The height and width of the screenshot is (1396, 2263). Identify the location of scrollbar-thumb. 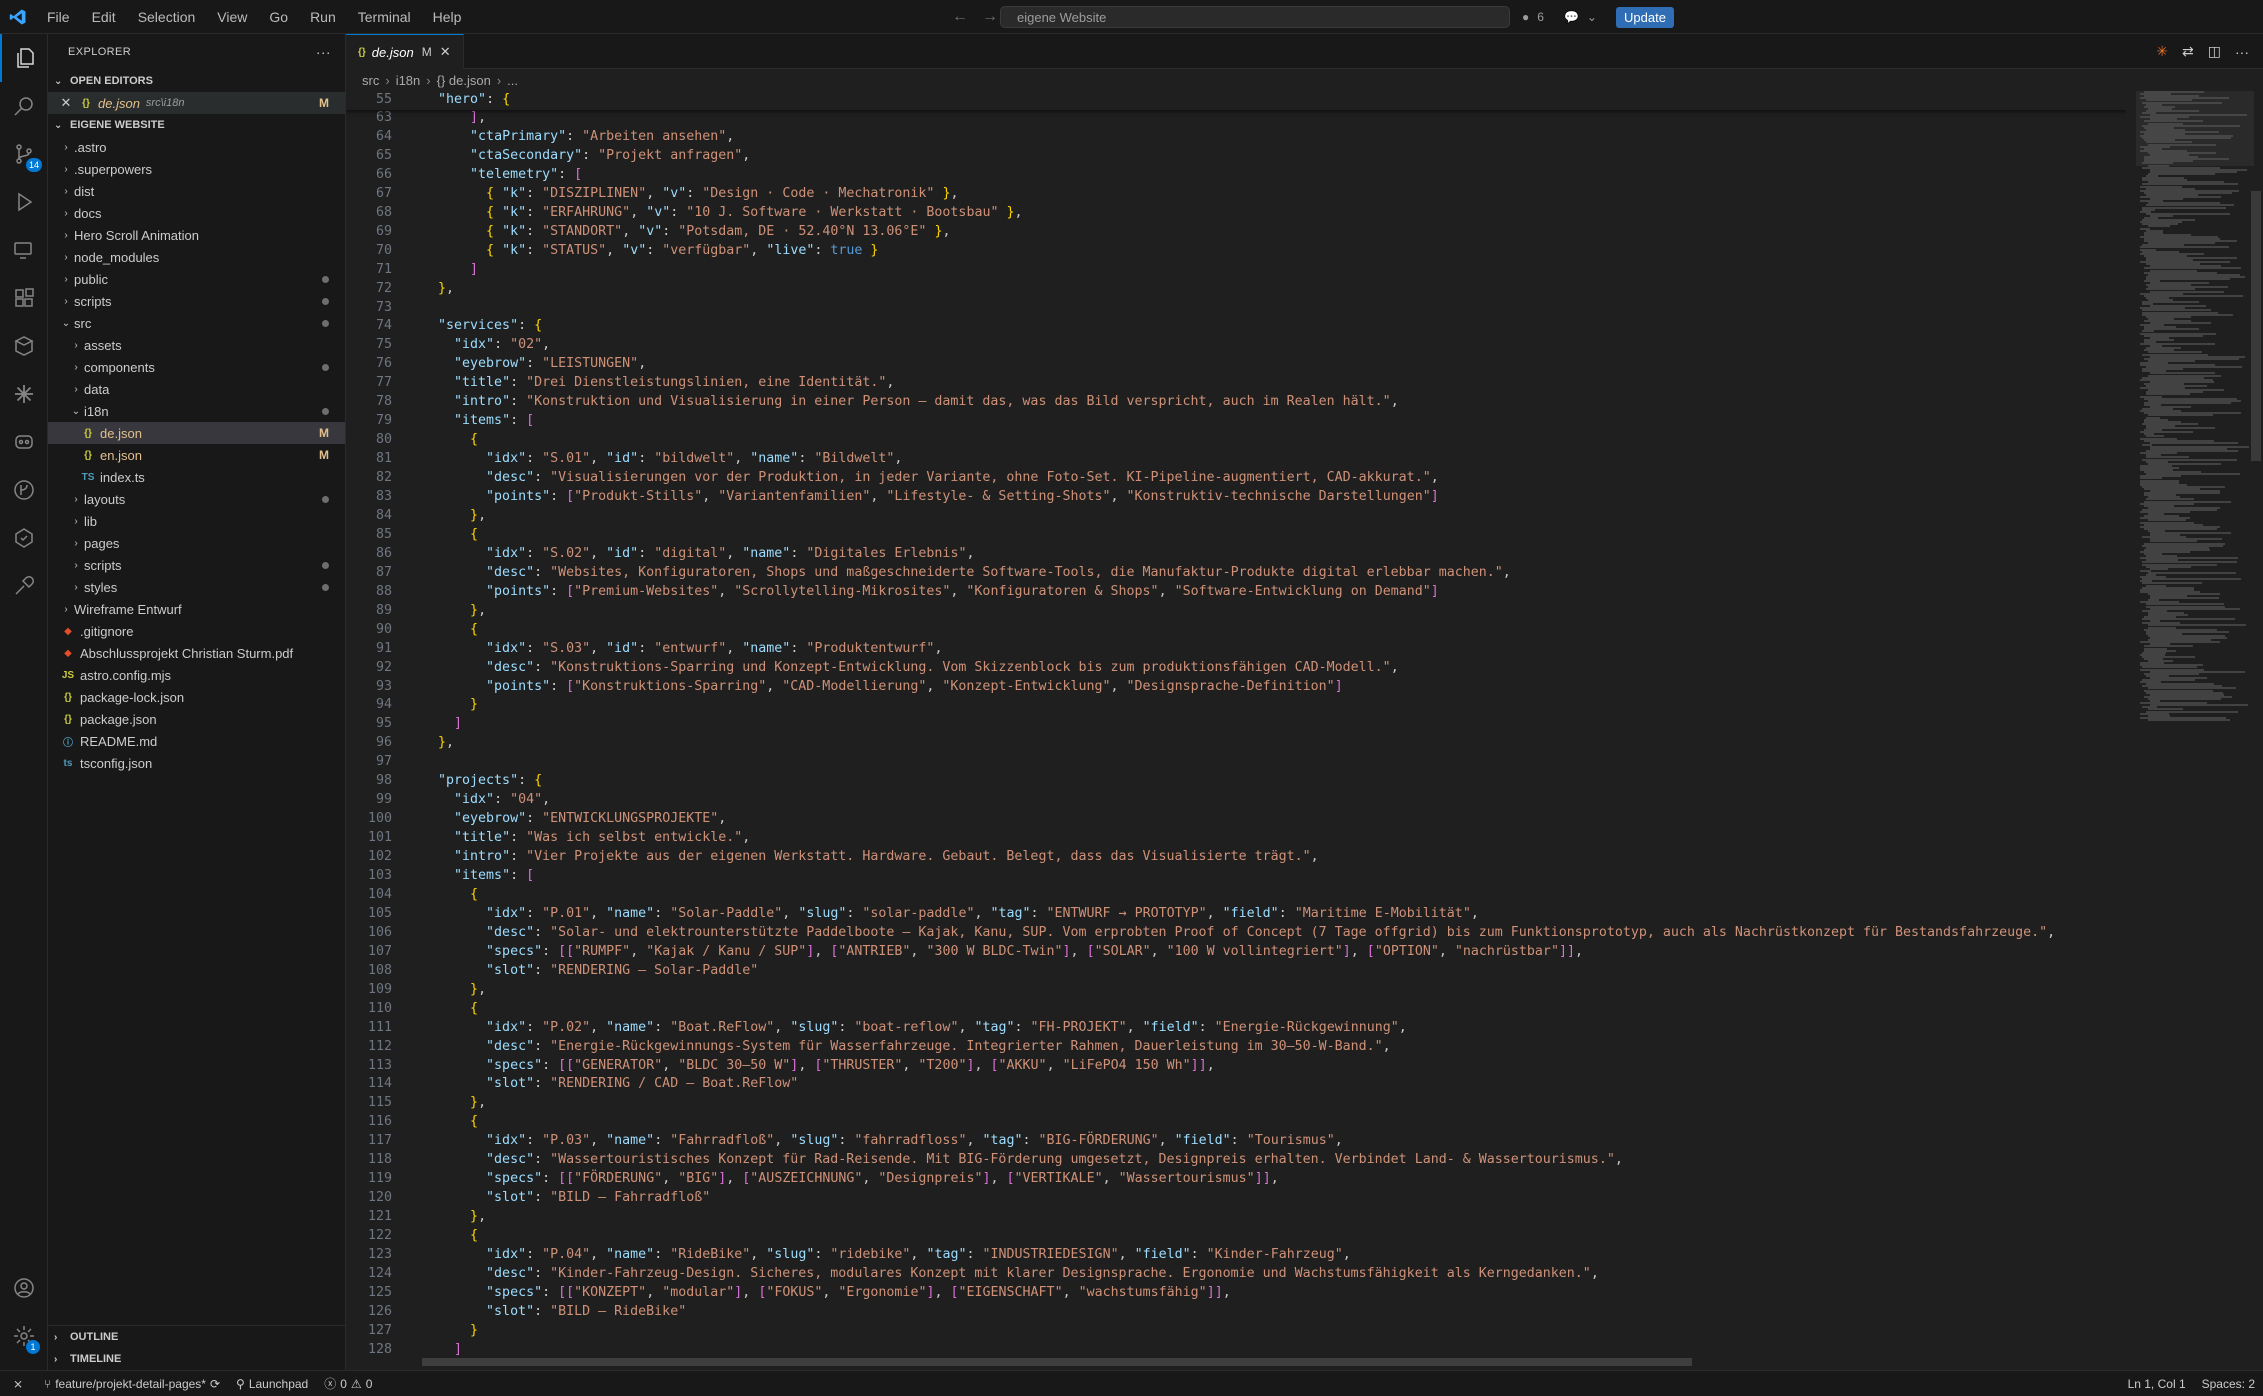
(2256, 326).